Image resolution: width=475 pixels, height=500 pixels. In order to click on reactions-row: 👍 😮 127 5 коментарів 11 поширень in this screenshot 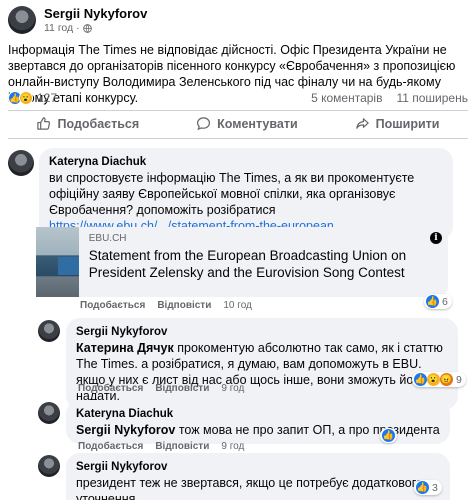, I will do `click(238, 98)`.